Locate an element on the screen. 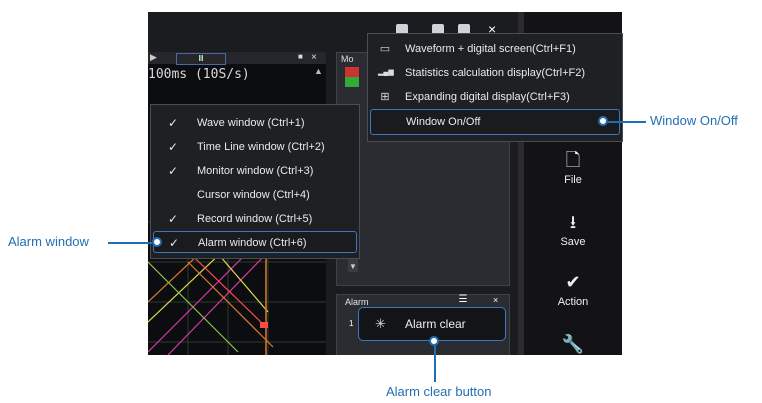 This screenshot has height=403, width=762. action-button: ✔ Action is located at coordinates (573, 290).